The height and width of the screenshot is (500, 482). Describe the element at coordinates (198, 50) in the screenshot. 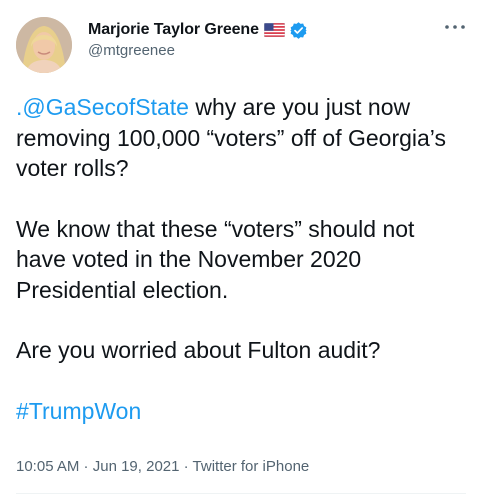

I see `user-handle: @mtgreenee` at that location.